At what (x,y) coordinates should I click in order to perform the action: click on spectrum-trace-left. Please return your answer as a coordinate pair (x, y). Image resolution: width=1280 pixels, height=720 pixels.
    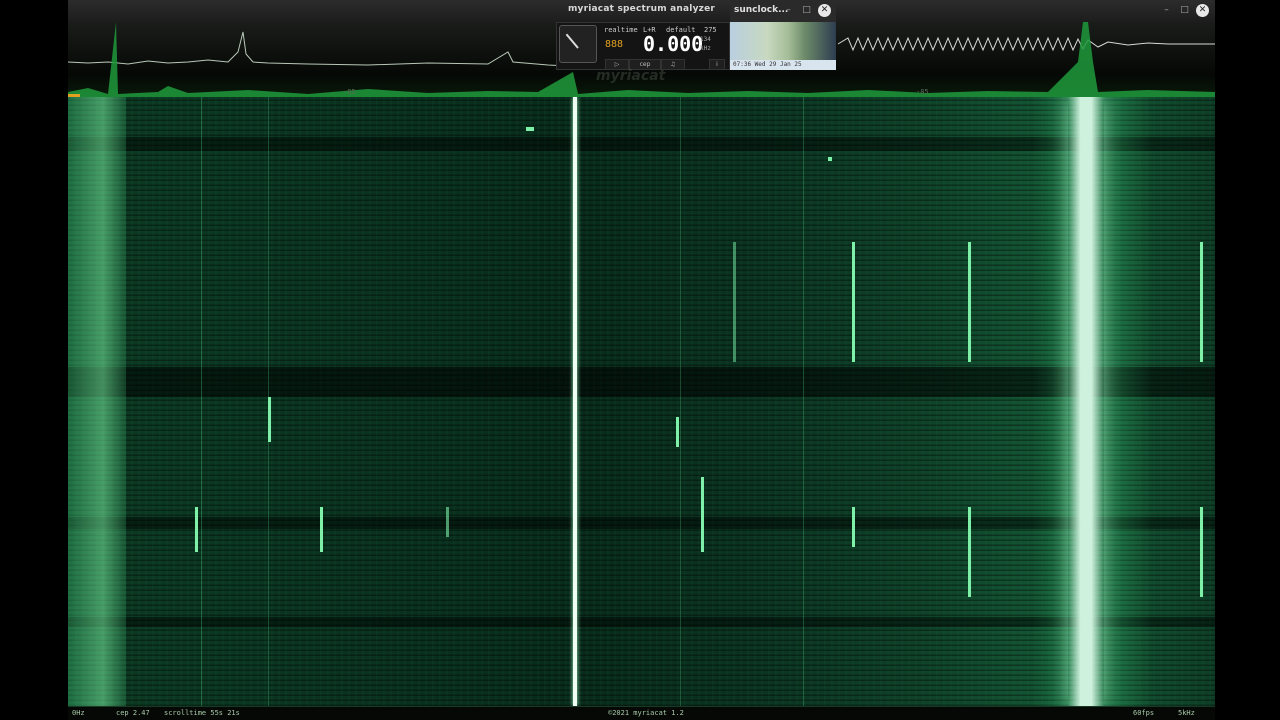
    Looking at the image, I should click on (318, 49).